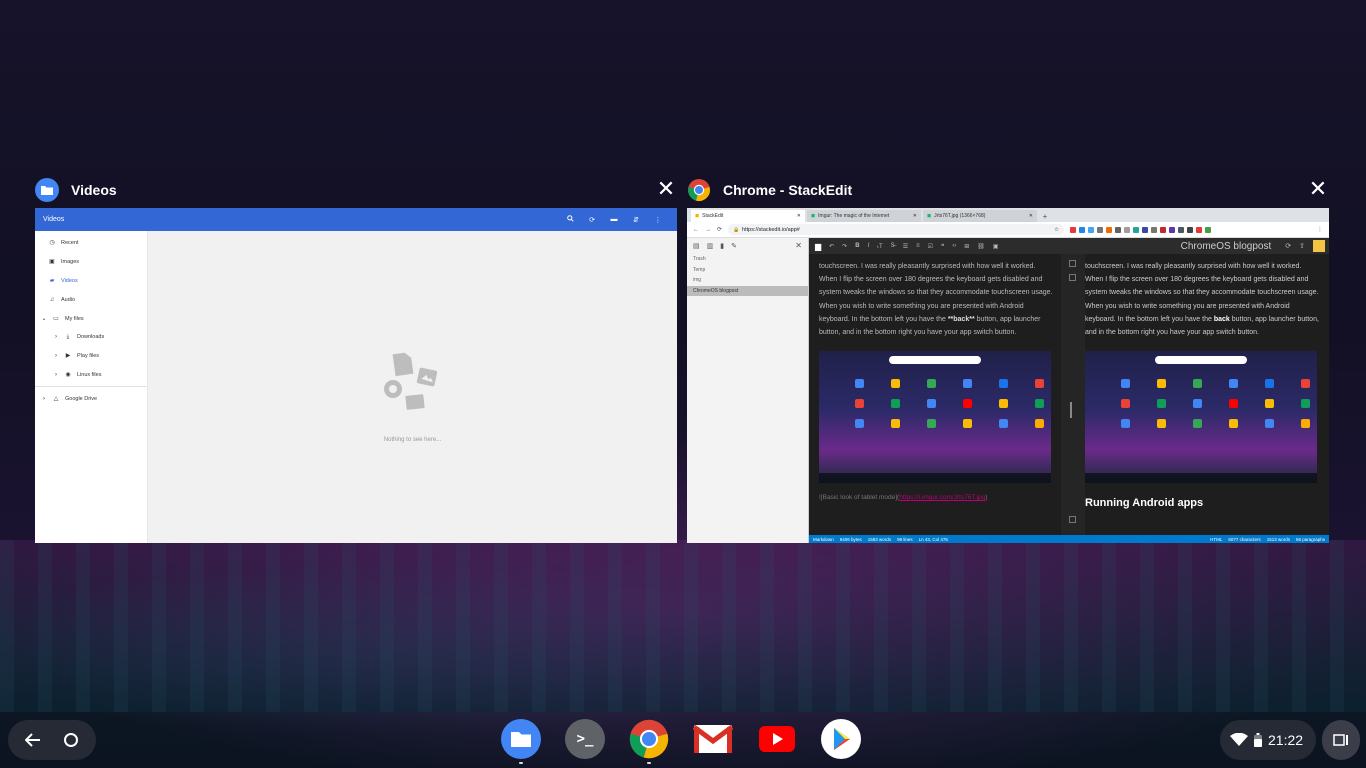 The width and height of the screenshot is (1366, 768). I want to click on sidebar-item-google-drive: › △ Google Drive, so click(91, 398).